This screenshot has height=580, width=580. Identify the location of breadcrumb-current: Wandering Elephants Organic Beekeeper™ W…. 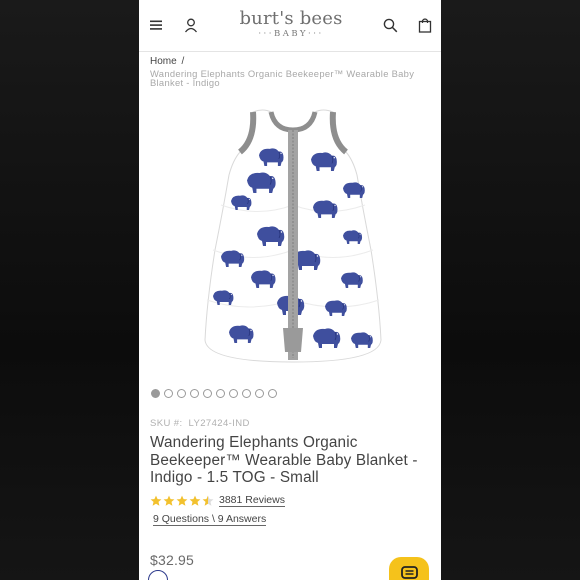
(282, 78).